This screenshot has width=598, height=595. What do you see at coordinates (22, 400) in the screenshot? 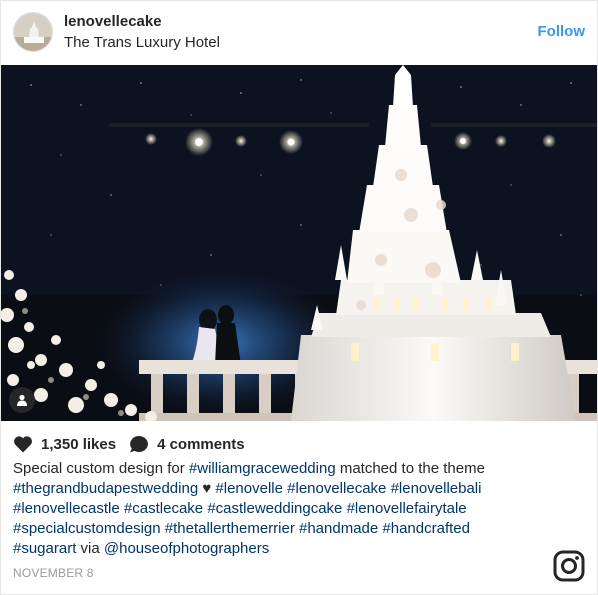
I see `person-icon` at bounding box center [22, 400].